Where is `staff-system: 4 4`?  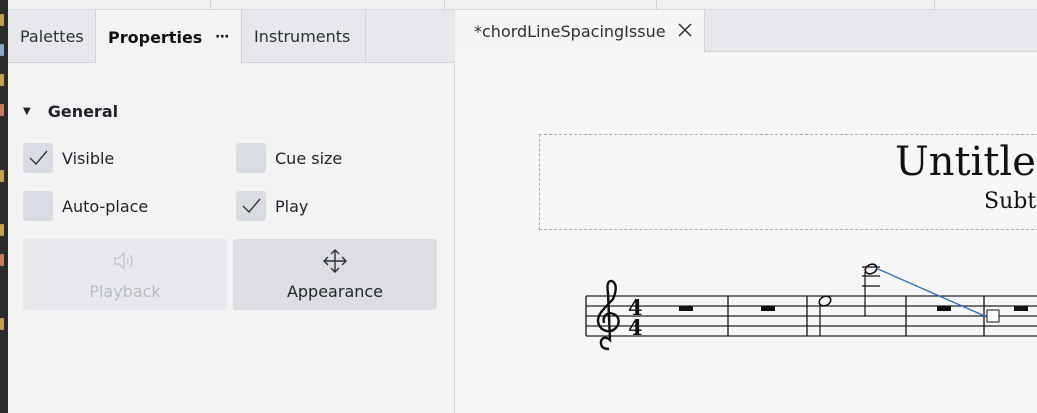
staff-system: 4 4 is located at coordinates (811, 307).